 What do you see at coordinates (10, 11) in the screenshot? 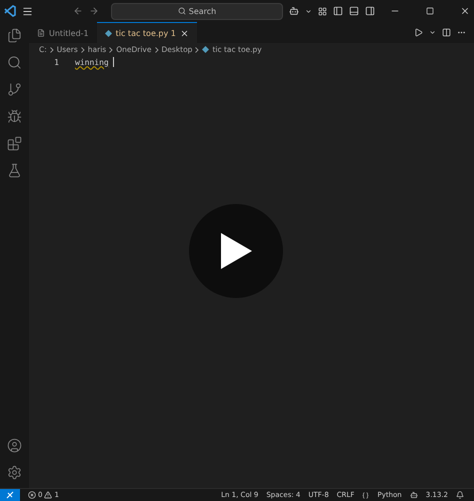
I see `app-logo-icon` at bounding box center [10, 11].